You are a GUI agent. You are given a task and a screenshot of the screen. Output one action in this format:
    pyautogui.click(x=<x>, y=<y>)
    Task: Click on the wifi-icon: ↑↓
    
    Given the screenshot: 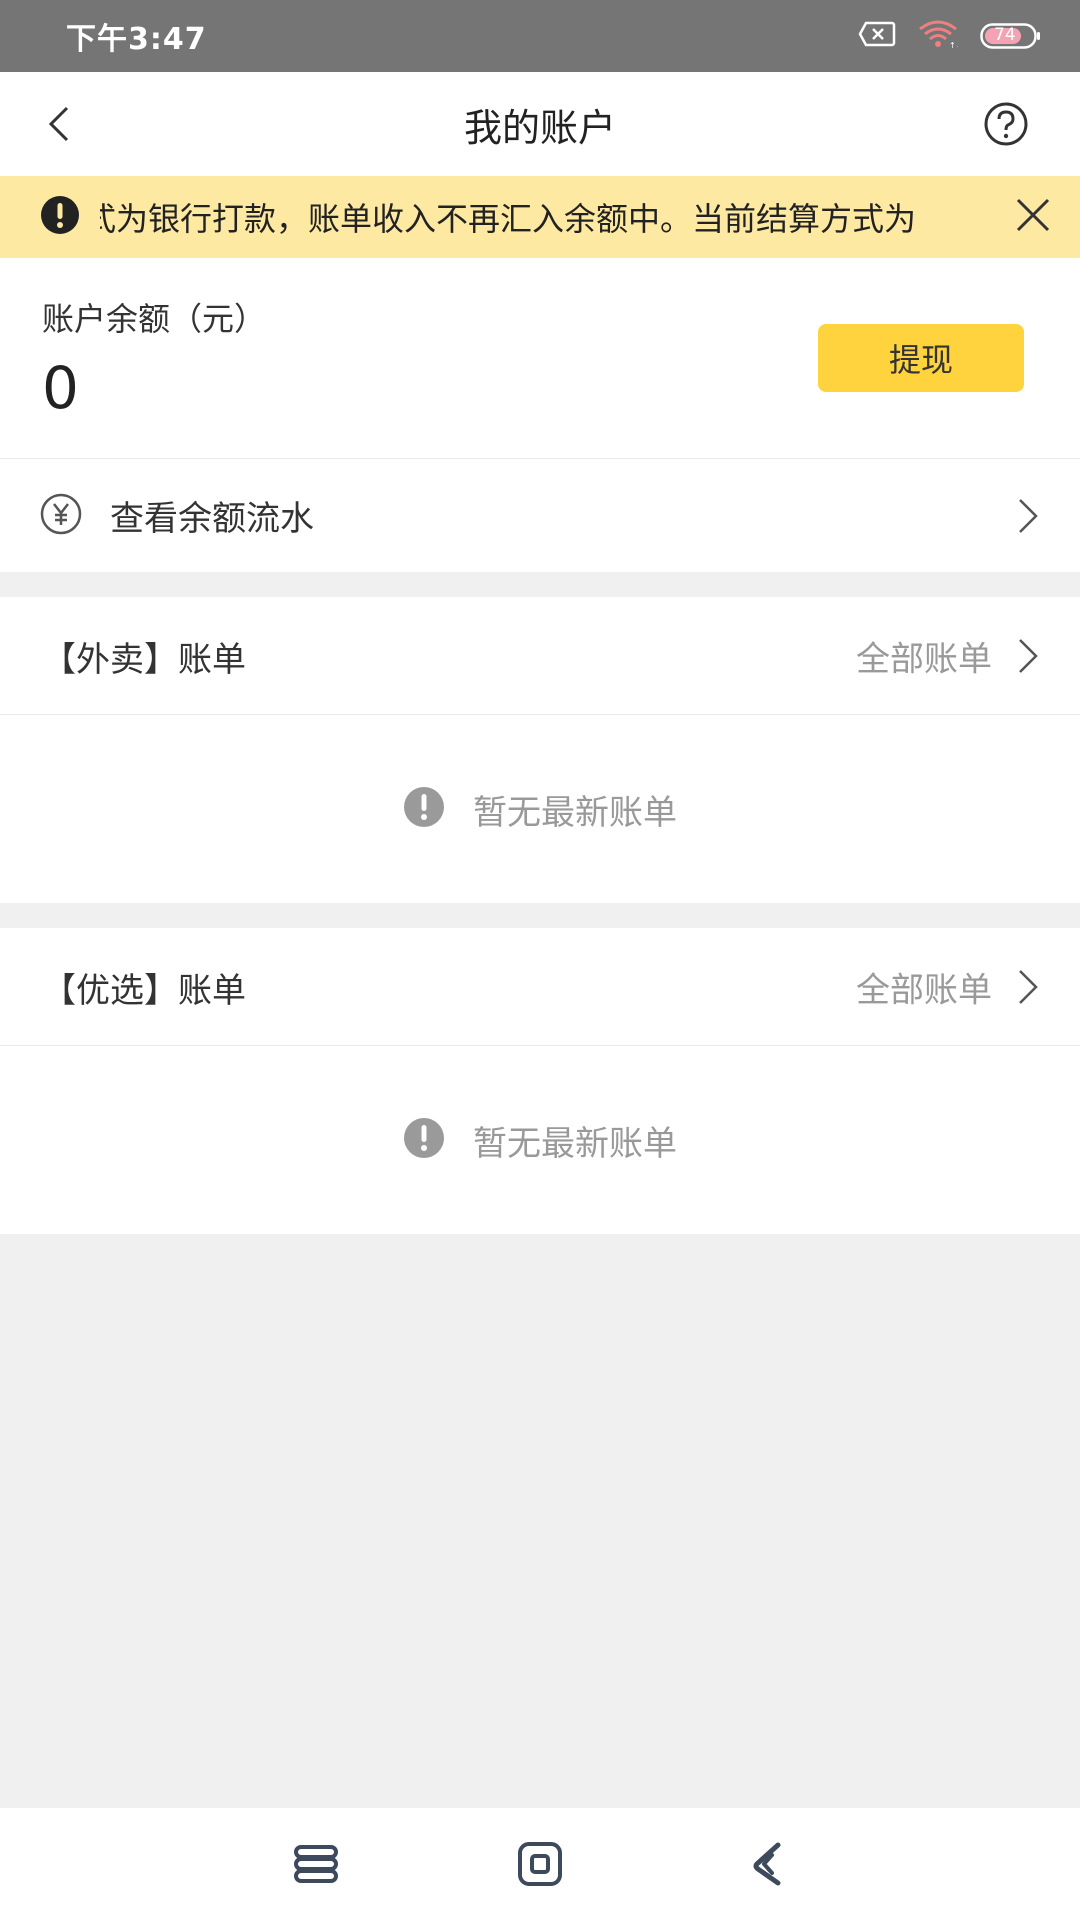 What is the action you would take?
    pyautogui.click(x=940, y=36)
    